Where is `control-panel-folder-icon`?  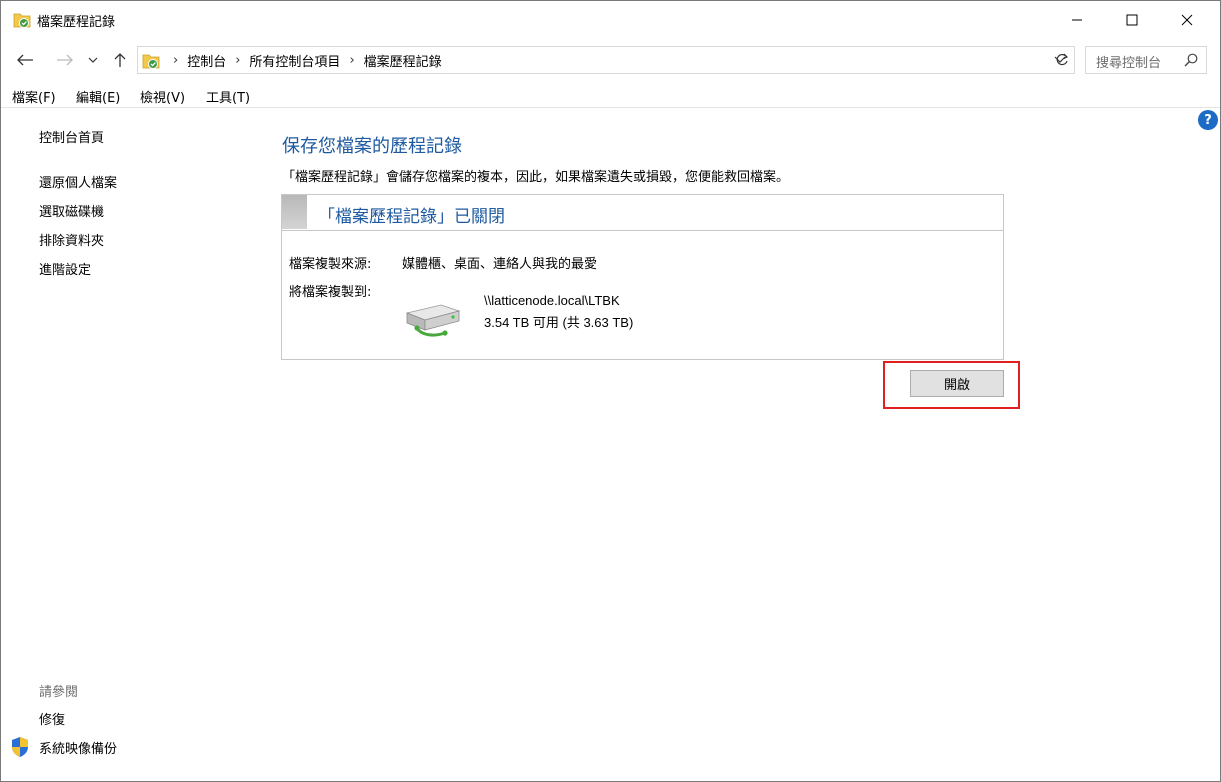 control-panel-folder-icon is located at coordinates (151, 61).